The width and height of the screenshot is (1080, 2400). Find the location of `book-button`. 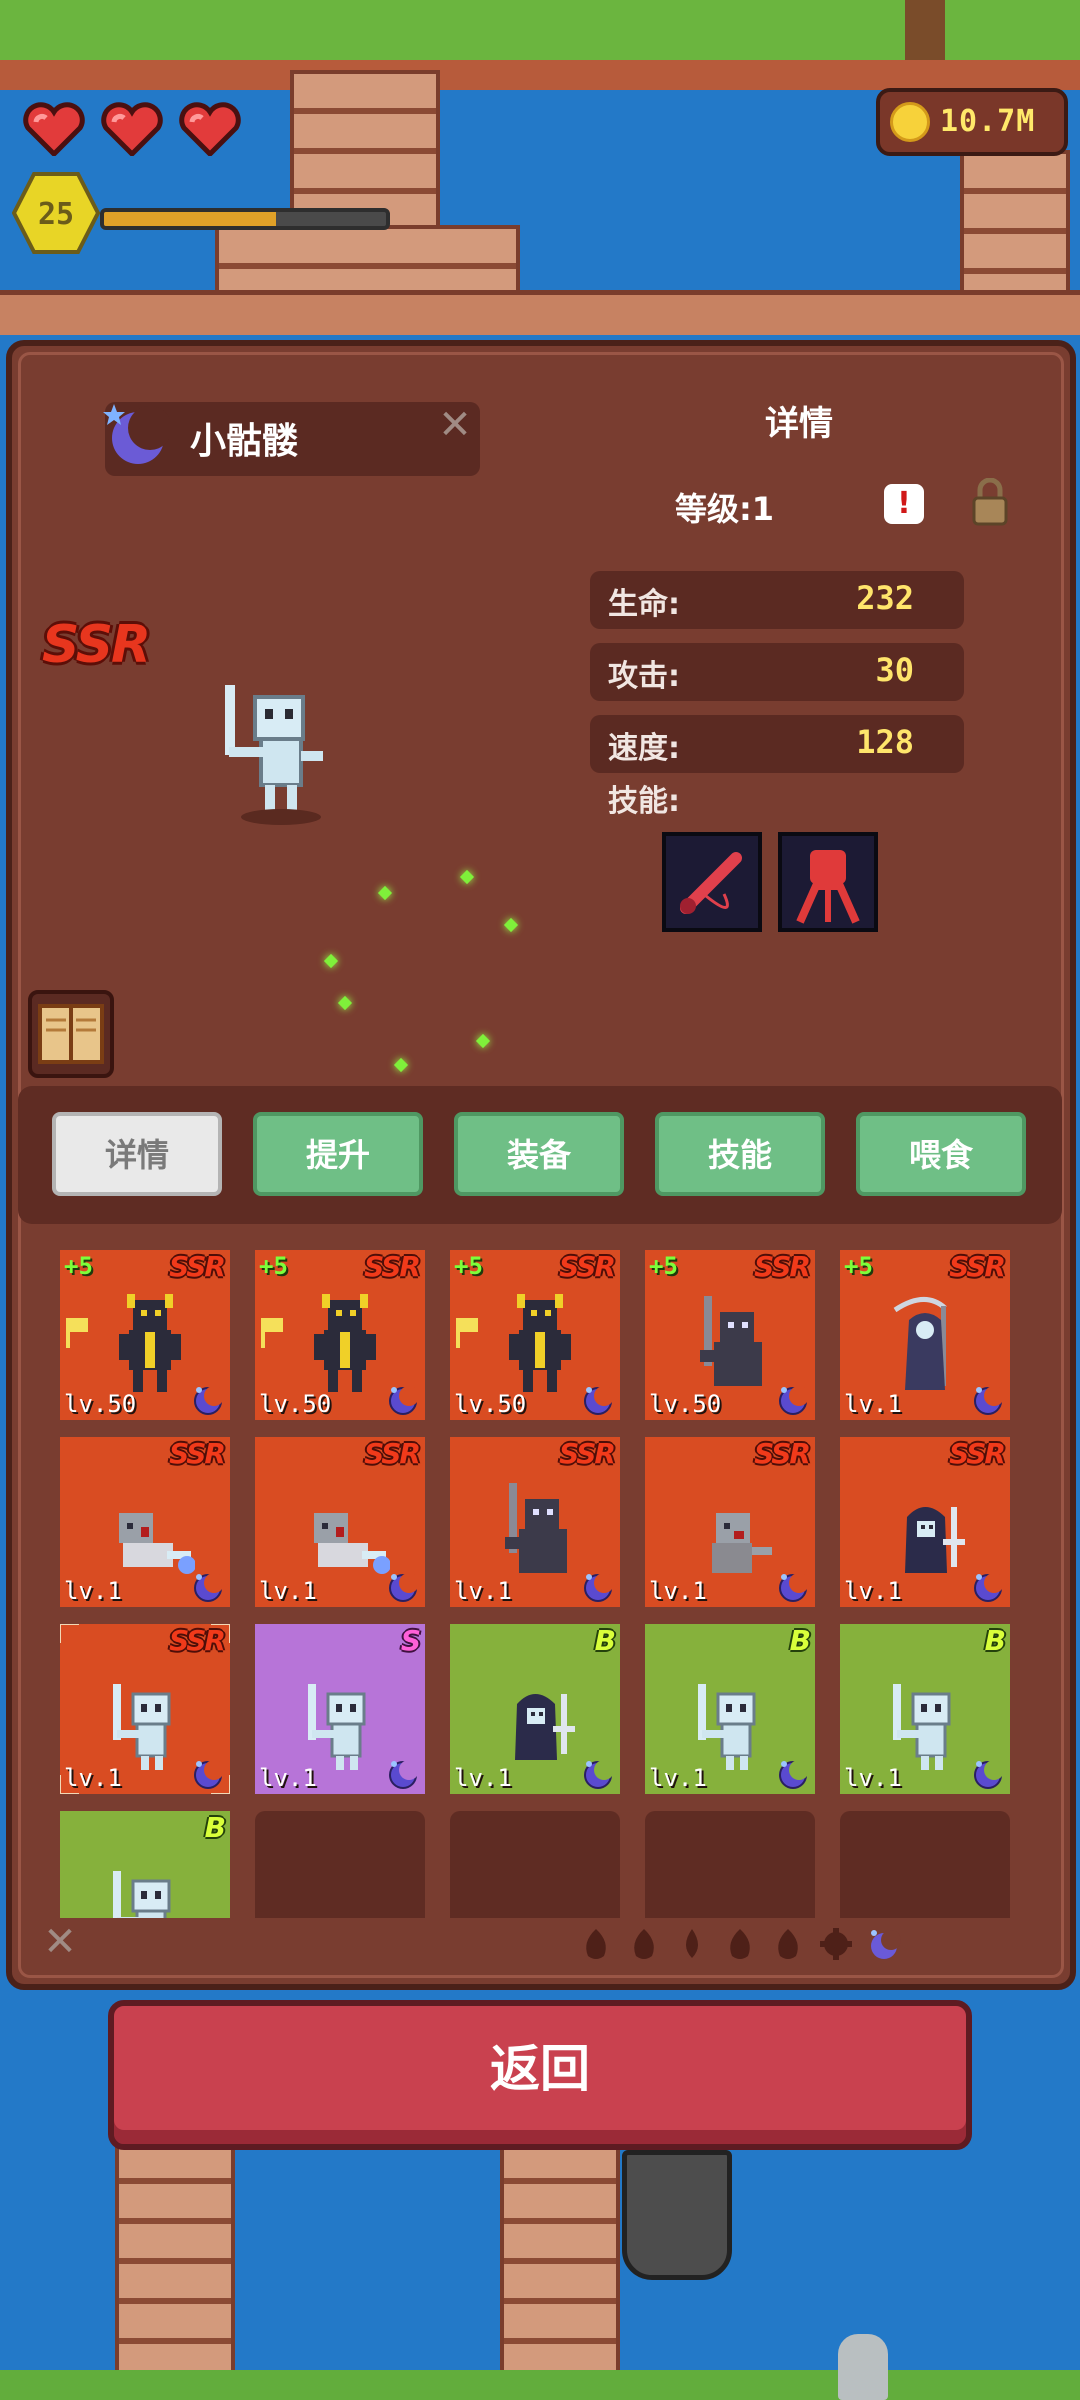

book-button is located at coordinates (71, 1034).